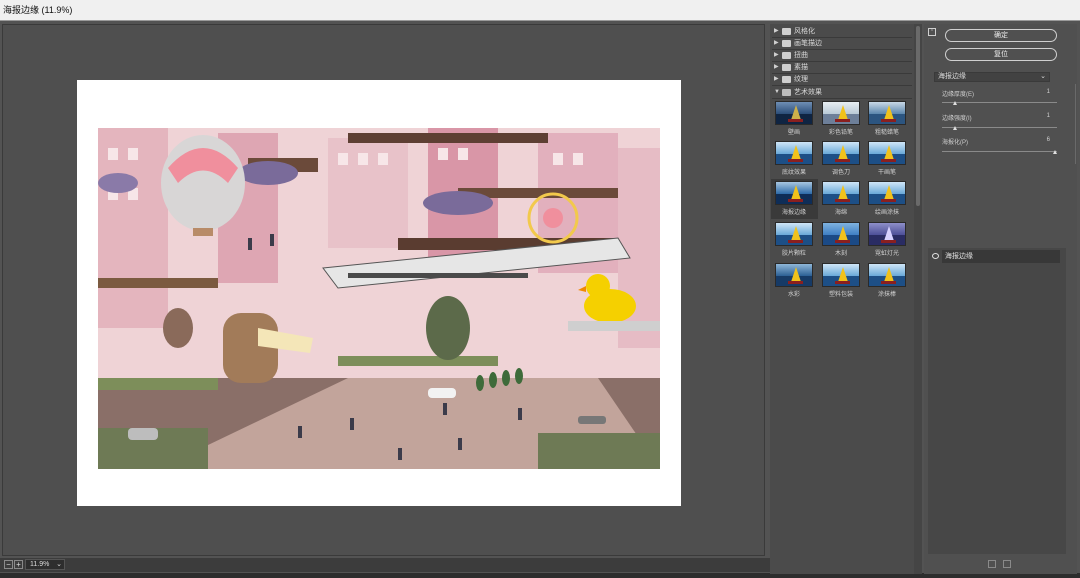 The height and width of the screenshot is (578, 1080). What do you see at coordinates (840, 295) in the screenshot?
I see `filter-label: 塑料包装` at bounding box center [840, 295].